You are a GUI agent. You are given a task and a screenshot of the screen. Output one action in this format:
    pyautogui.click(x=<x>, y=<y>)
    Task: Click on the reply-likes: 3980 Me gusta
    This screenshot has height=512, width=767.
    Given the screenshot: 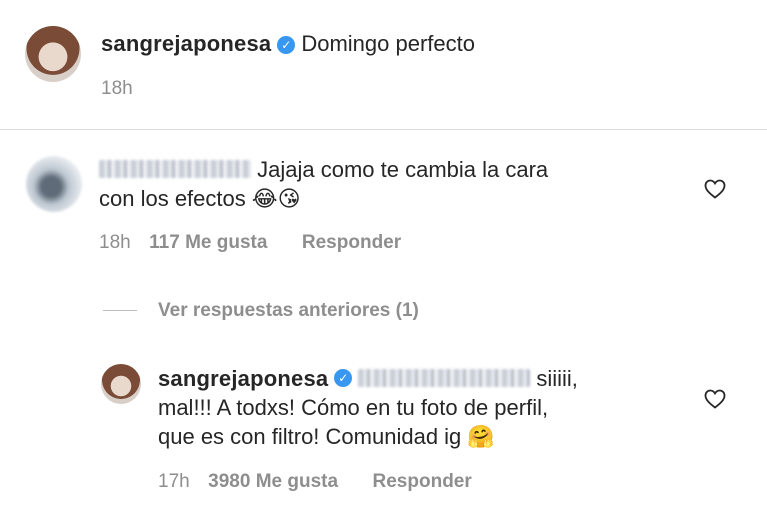 What is the action you would take?
    pyautogui.click(x=273, y=481)
    